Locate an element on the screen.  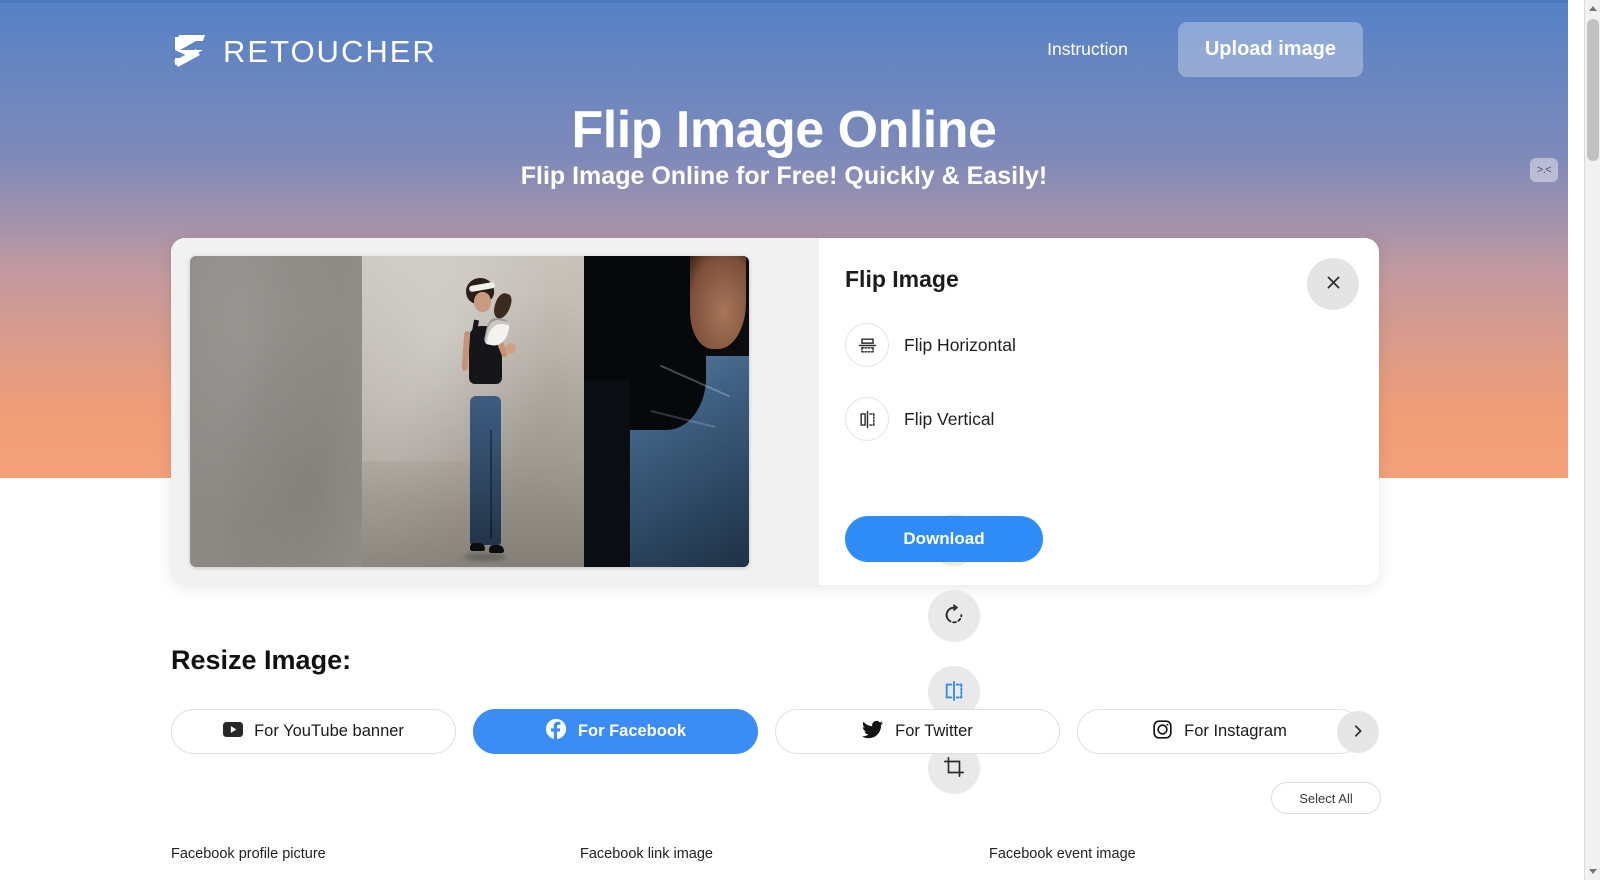
resize-presets-next-button is located at coordinates (1358, 732).